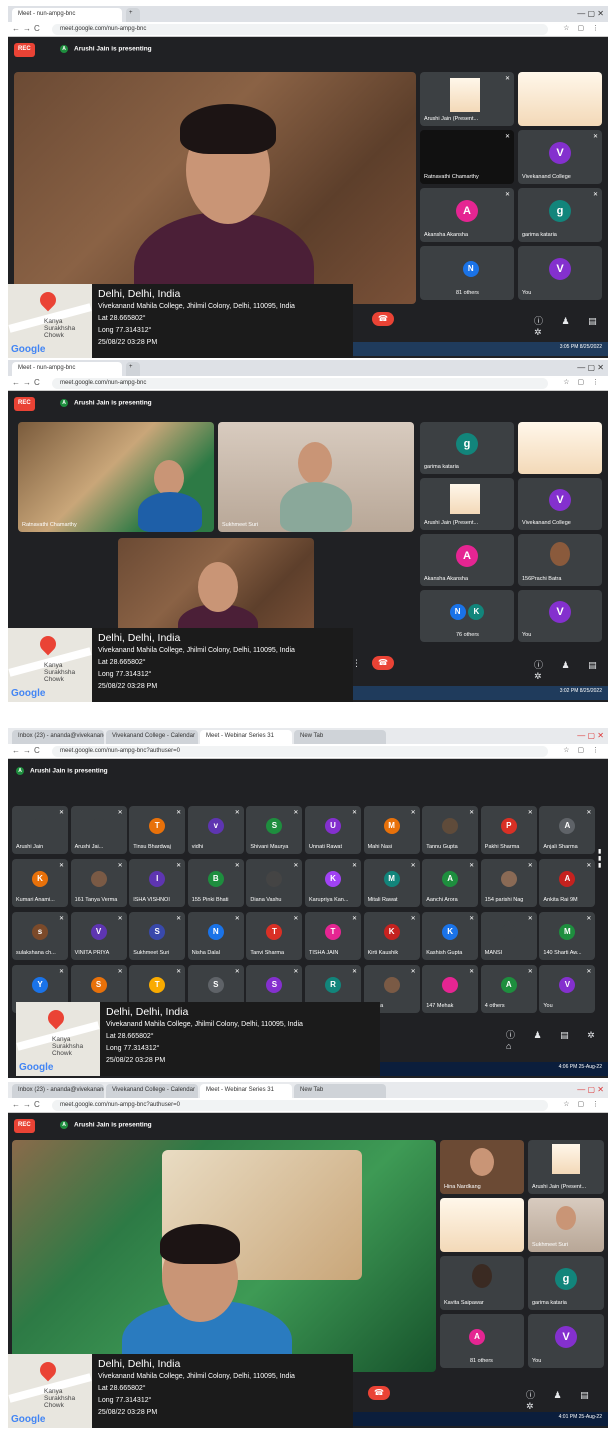 Image resolution: width=612 pixels, height=1430 pixels. Describe the element at coordinates (157, 830) in the screenshot. I see `participant-tile: T ✕ Tinsu Bhardwaj` at that location.